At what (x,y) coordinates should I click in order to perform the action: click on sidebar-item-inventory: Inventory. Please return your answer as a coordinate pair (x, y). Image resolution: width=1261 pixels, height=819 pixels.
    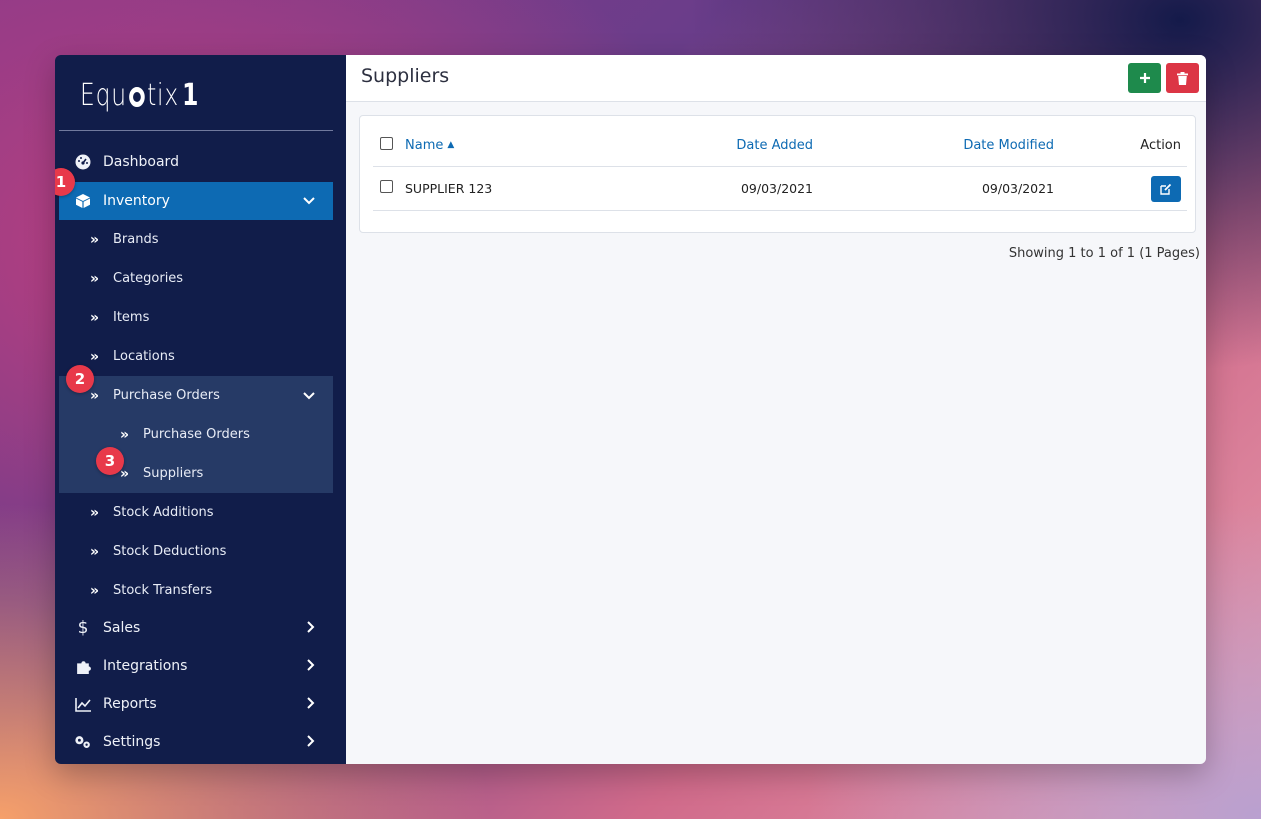
    Looking at the image, I should click on (196, 201).